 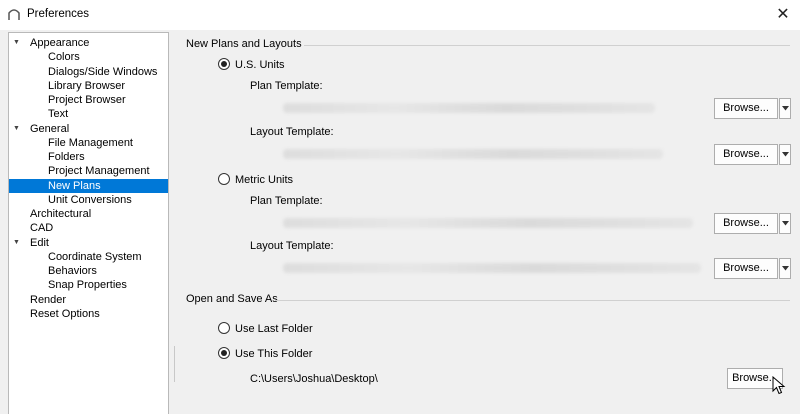 I want to click on use-last-folder-label: Use Last Folder, so click(x=274, y=329).